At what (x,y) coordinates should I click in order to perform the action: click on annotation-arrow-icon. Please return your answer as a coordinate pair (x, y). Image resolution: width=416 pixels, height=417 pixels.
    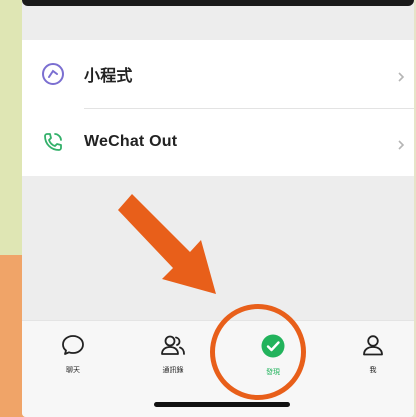
    Looking at the image, I should click on (167, 244).